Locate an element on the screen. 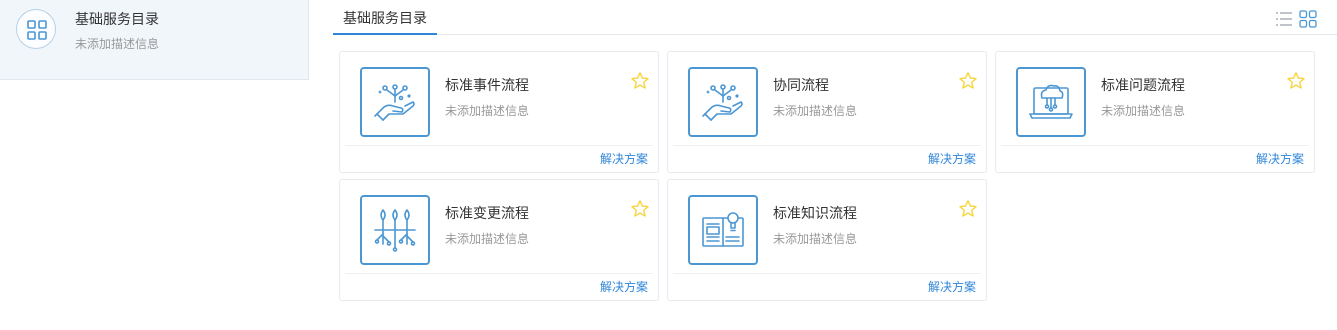 The width and height of the screenshot is (1337, 330). card-title: 标准事件流程 is located at coordinates (487, 85).